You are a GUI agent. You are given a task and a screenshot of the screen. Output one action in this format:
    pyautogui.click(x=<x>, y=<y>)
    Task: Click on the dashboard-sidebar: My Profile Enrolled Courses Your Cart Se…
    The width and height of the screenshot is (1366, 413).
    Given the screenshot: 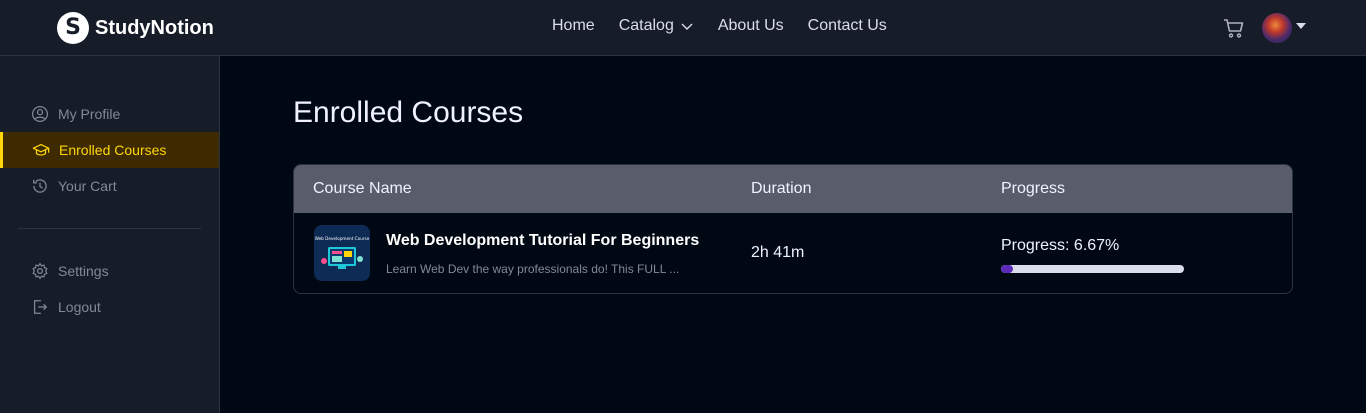 What is the action you would take?
    pyautogui.click(x=110, y=234)
    